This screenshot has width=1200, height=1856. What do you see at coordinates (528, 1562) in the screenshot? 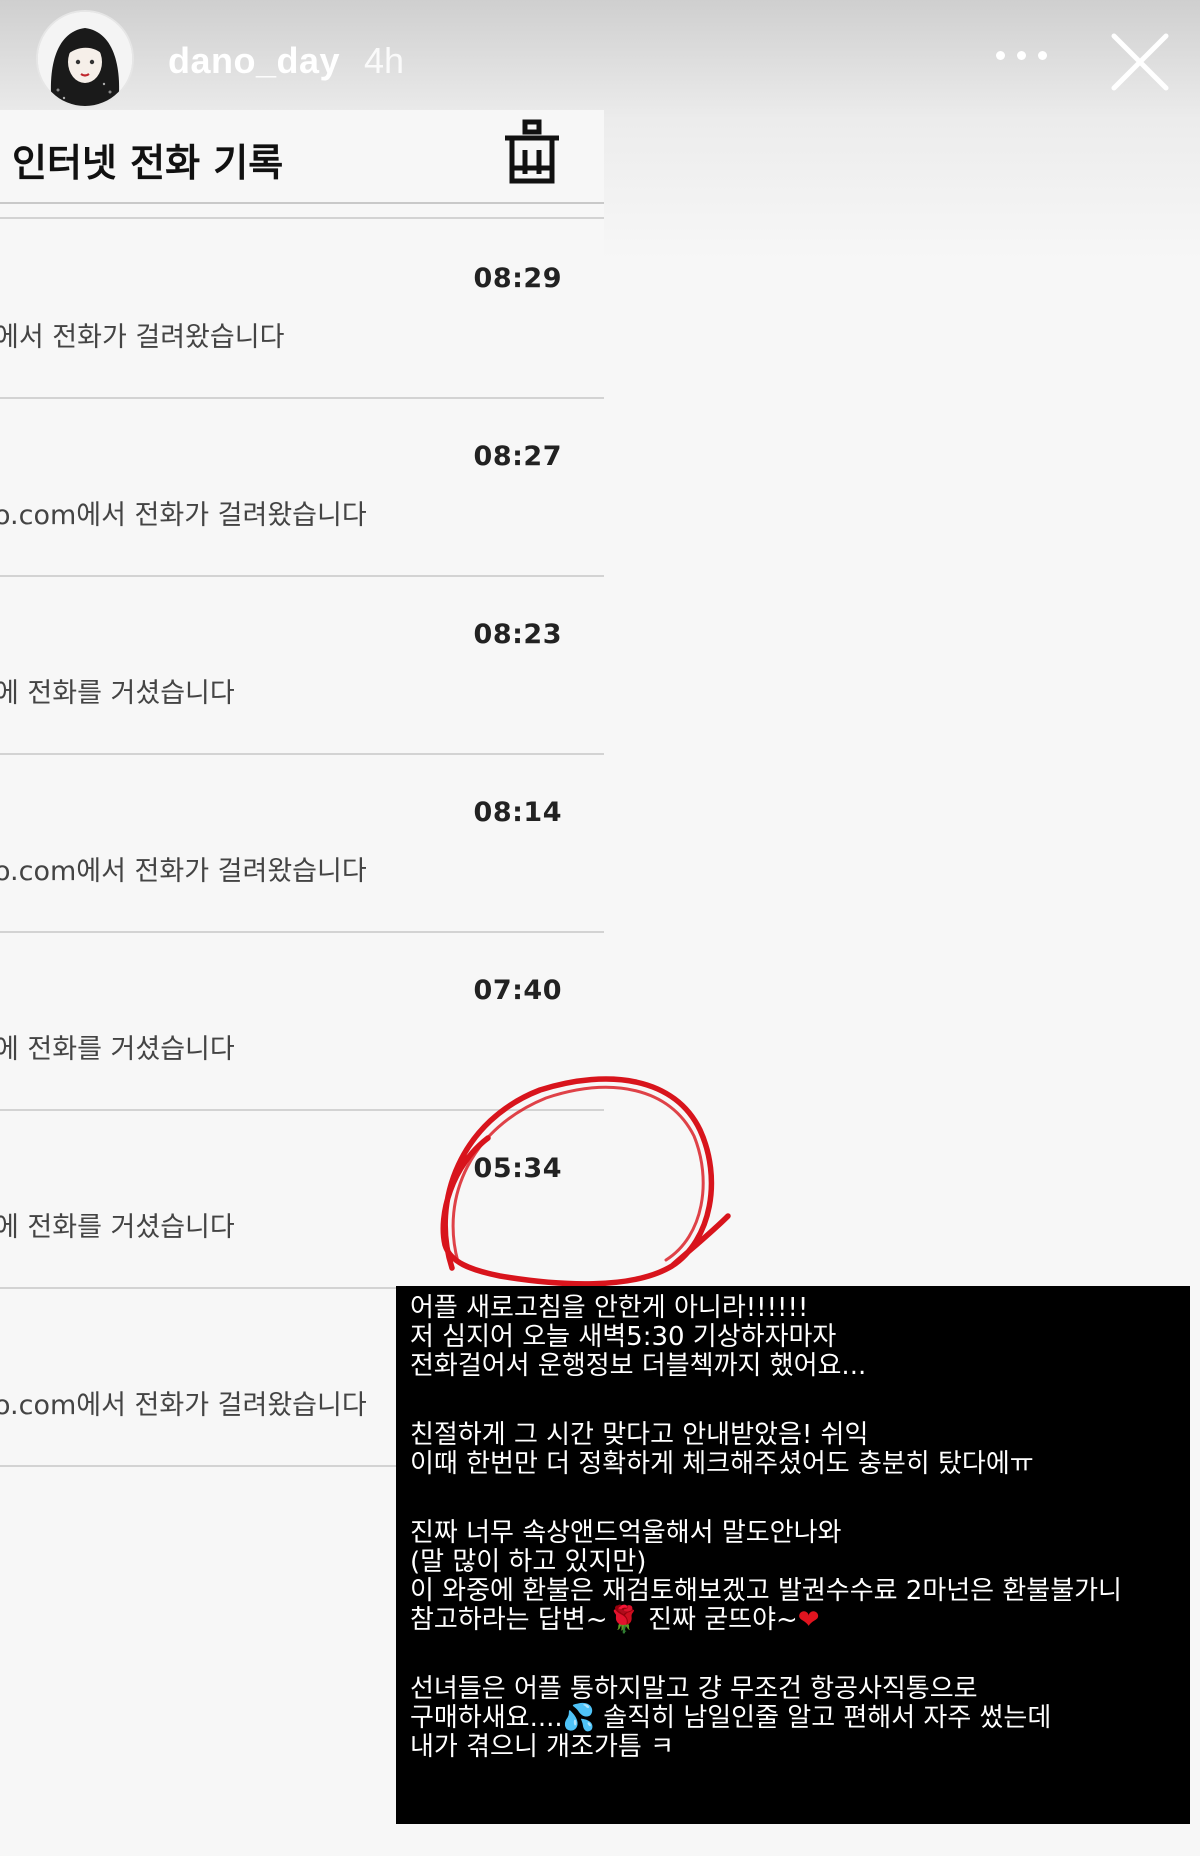
I see `caption-line: (말 많이 하고 있지만)` at bounding box center [528, 1562].